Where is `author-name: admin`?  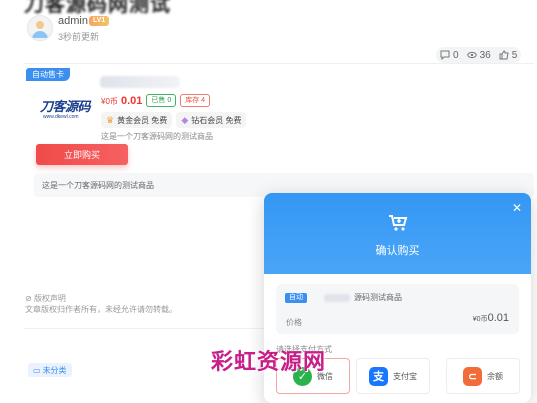 author-name: admin is located at coordinates (73, 21).